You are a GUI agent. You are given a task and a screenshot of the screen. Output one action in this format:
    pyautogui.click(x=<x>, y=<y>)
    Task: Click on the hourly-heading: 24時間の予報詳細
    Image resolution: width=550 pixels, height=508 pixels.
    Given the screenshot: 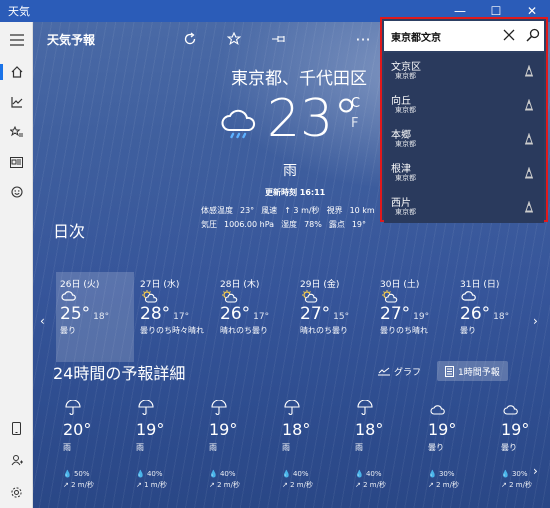 What is the action you would take?
    pyautogui.click(x=119, y=373)
    